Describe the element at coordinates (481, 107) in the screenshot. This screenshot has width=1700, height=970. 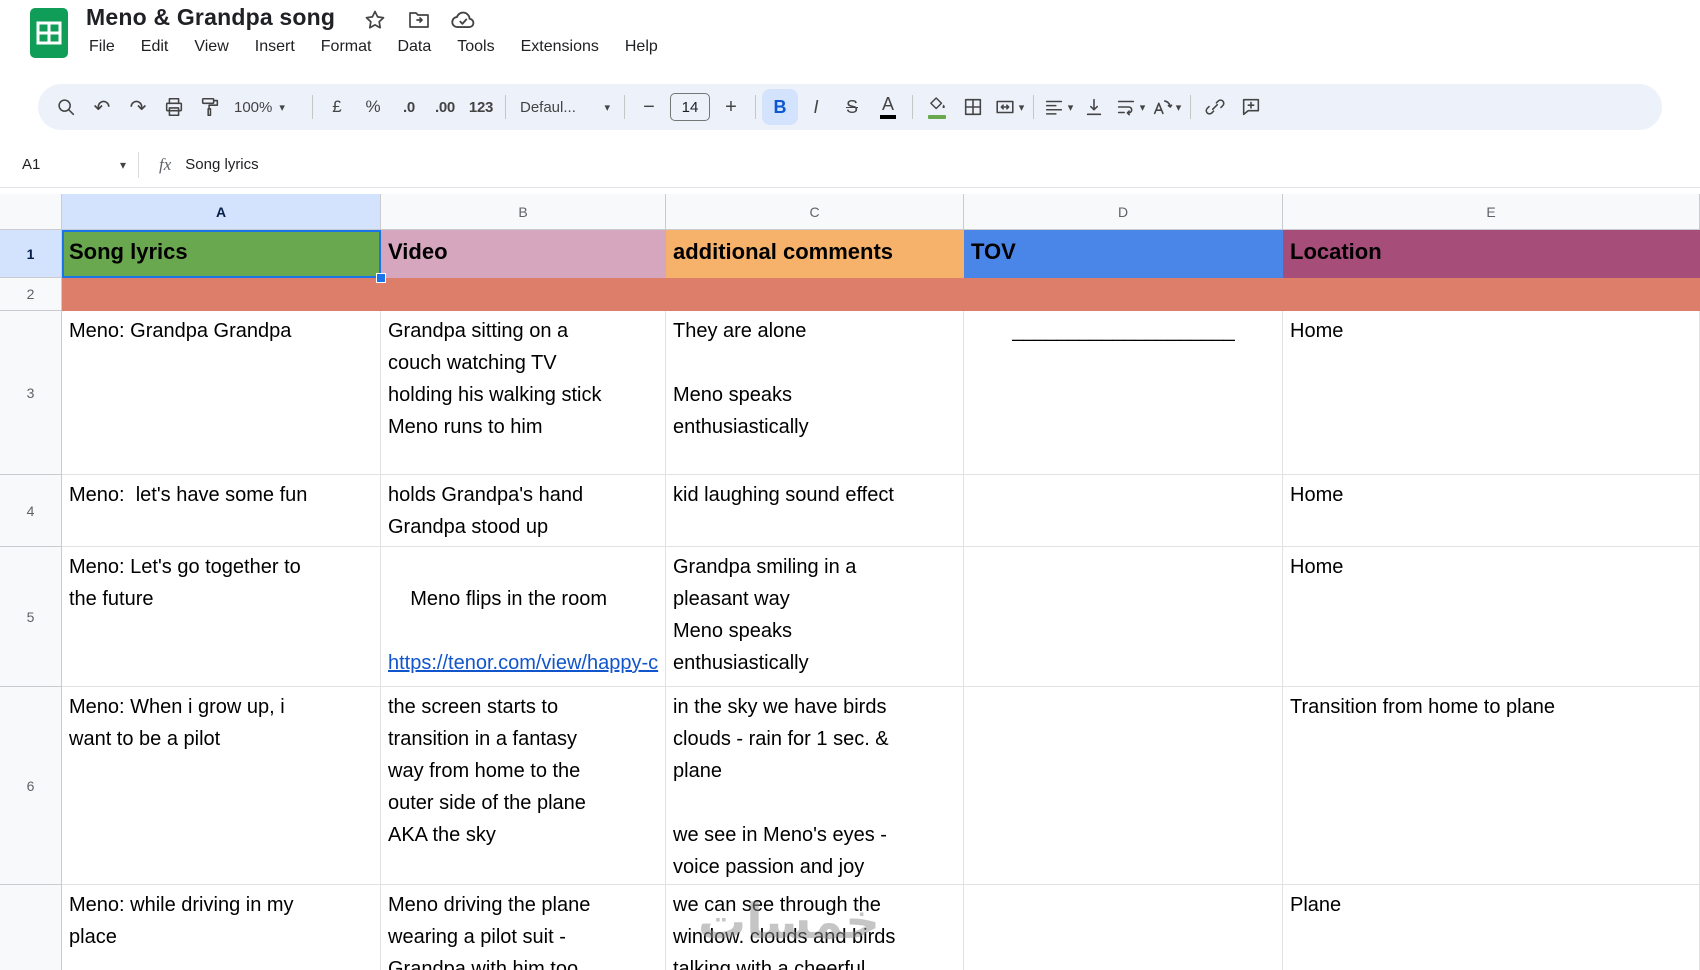
I see `more-formats-button: 123` at that location.